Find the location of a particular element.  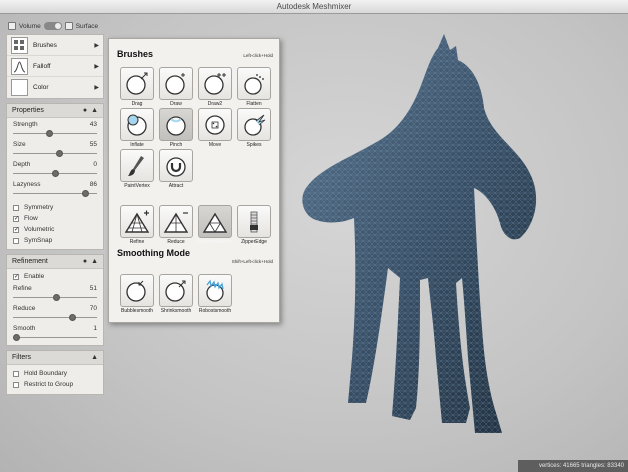

robostsmooth-icon is located at coordinates (215, 290).